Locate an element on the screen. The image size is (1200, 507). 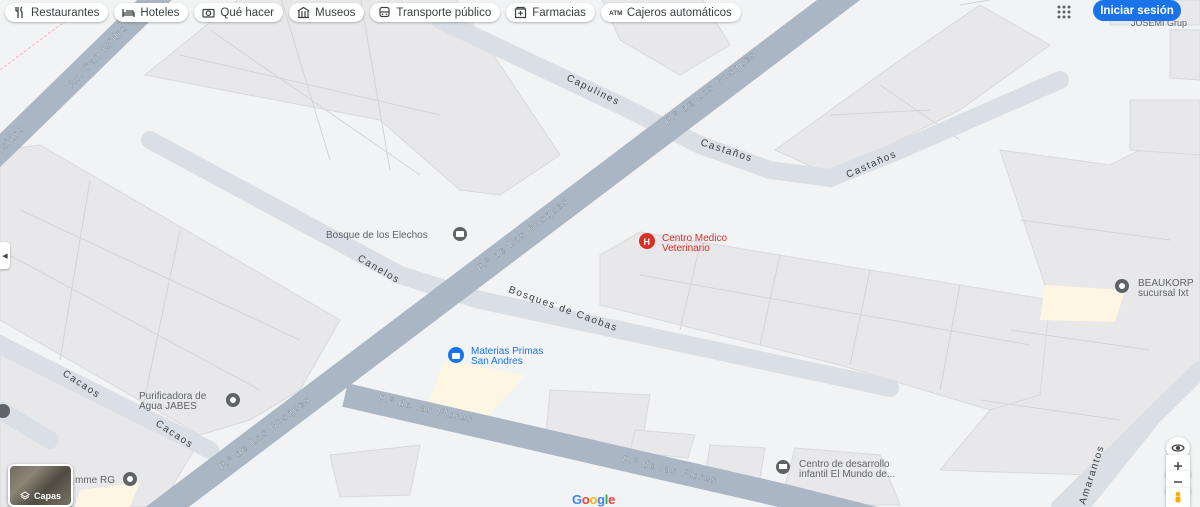
google-logo-letter: e is located at coordinates (612, 499).